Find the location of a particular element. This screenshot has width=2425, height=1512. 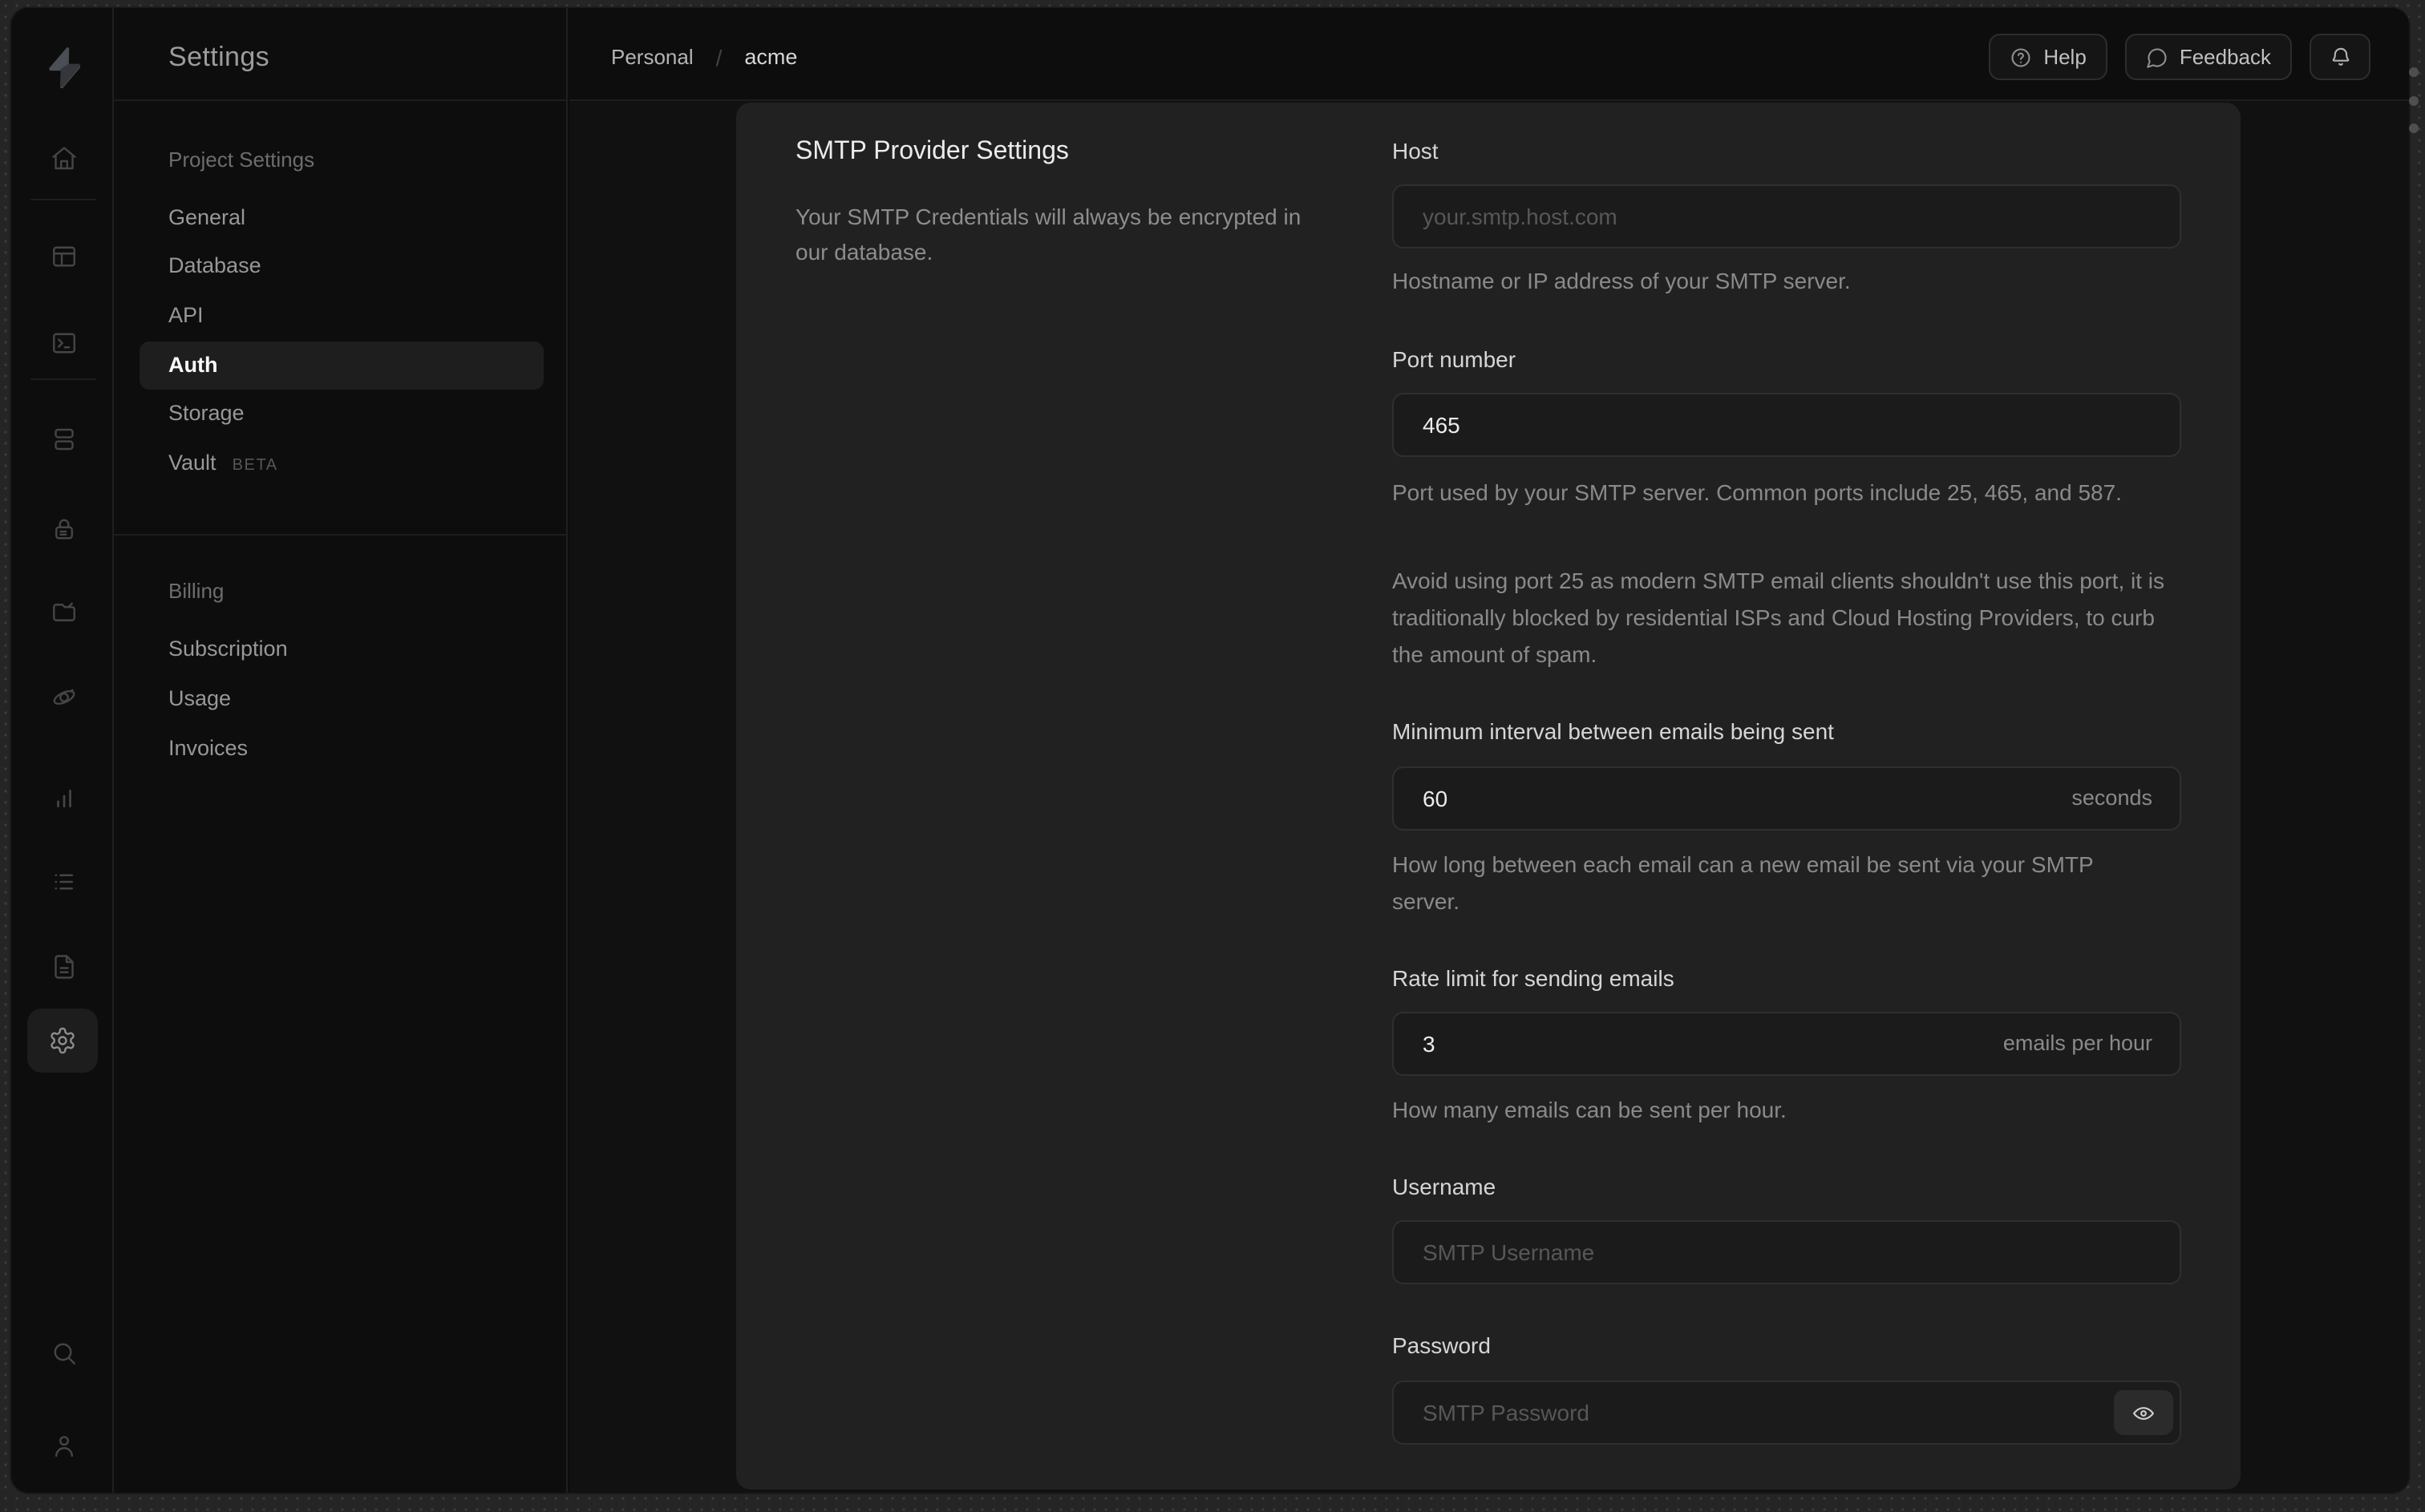

interval-input-wrap: seconds is located at coordinates (1786, 798).